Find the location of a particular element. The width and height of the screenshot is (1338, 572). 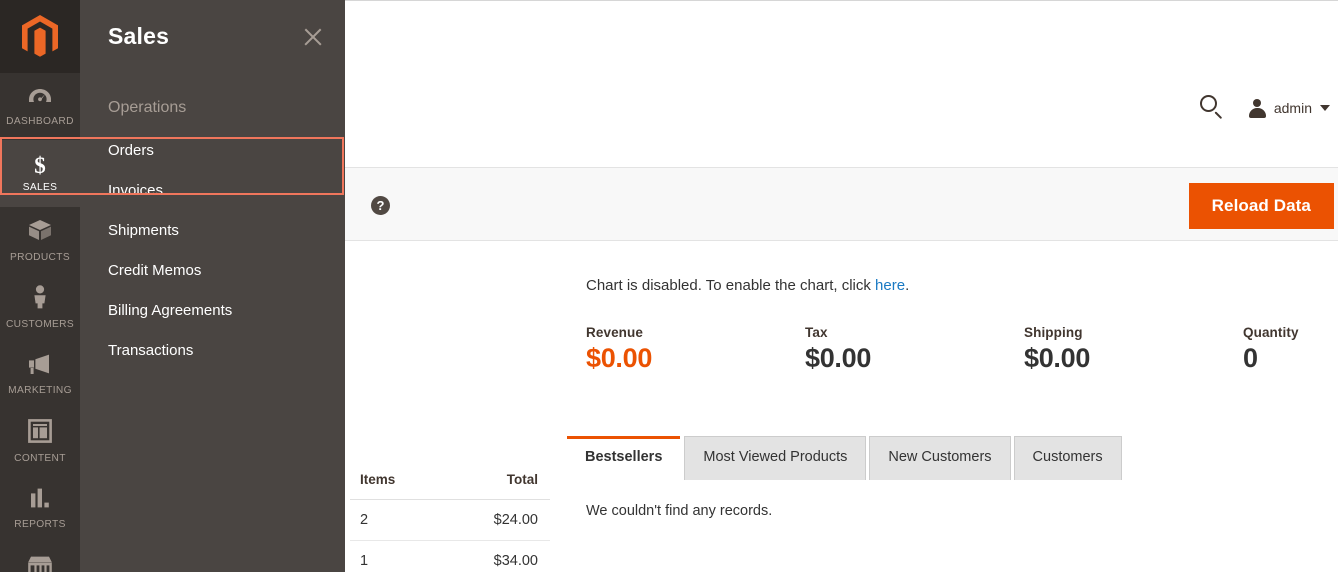

kpi-quantity: Quantity 0 is located at coordinates (1271, 349).